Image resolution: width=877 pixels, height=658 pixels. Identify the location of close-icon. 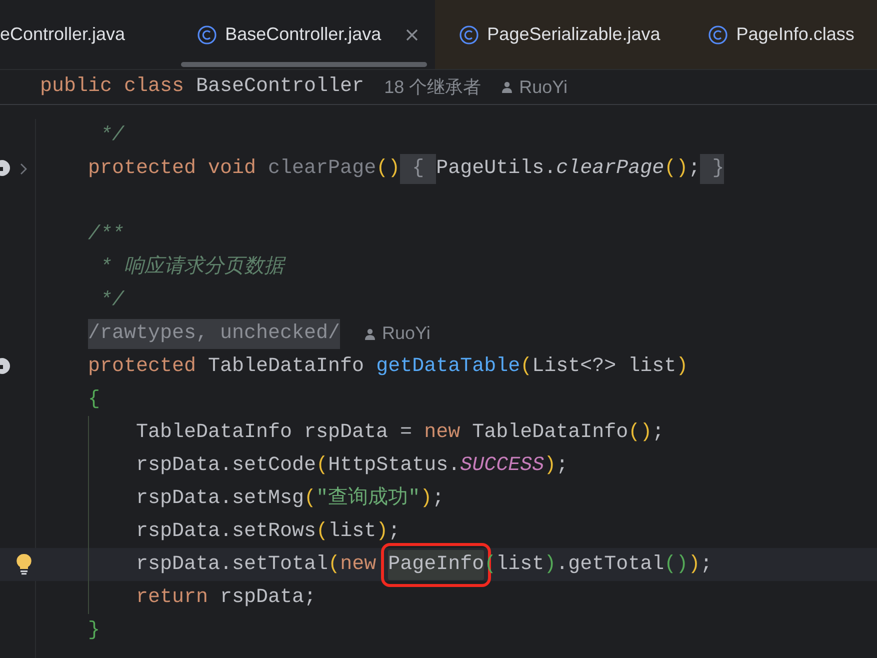
(412, 35).